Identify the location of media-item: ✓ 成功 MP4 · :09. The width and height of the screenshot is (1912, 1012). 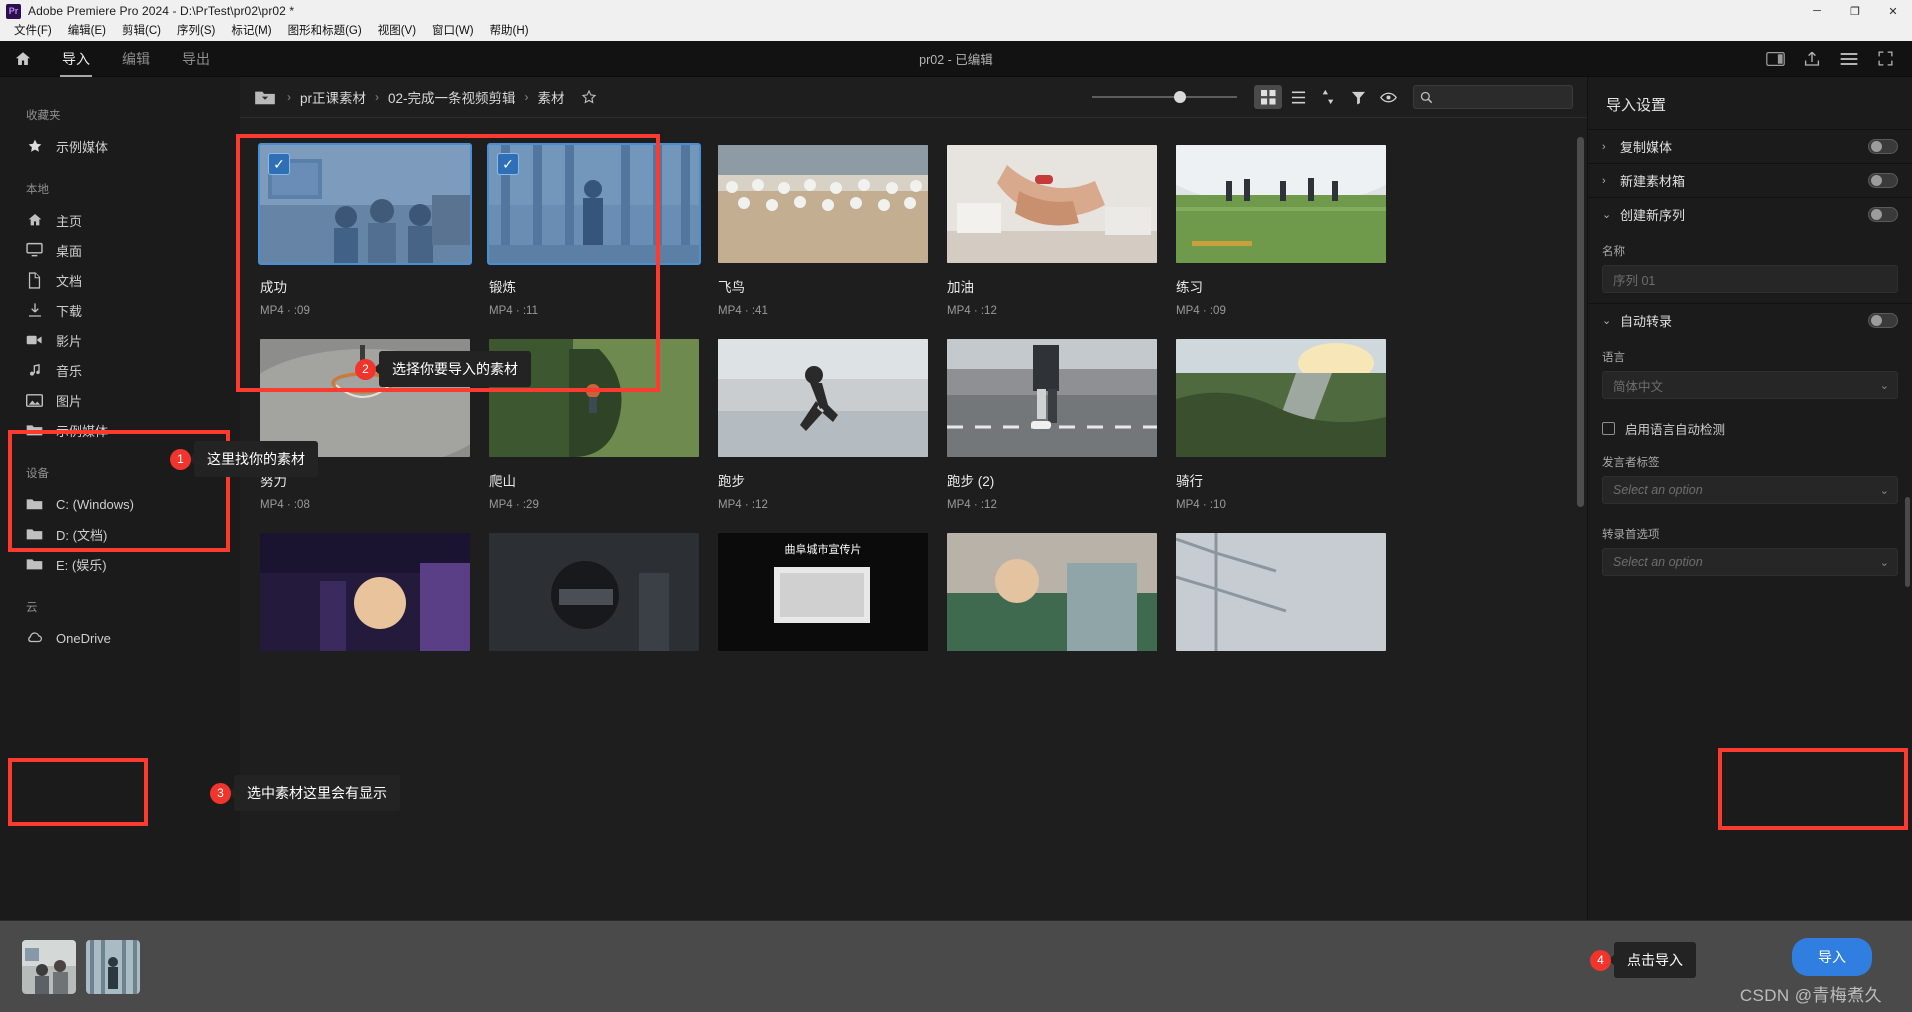
(365, 230).